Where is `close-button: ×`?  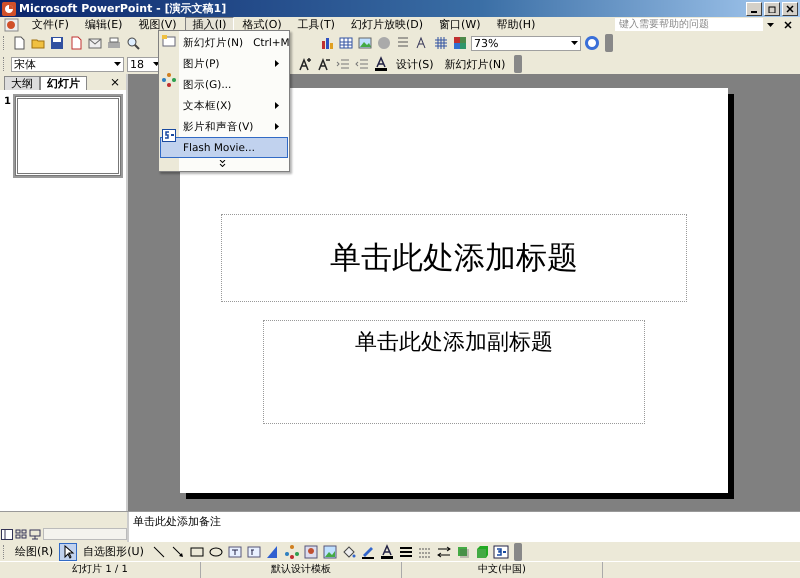 close-button: × is located at coordinates (115, 82).